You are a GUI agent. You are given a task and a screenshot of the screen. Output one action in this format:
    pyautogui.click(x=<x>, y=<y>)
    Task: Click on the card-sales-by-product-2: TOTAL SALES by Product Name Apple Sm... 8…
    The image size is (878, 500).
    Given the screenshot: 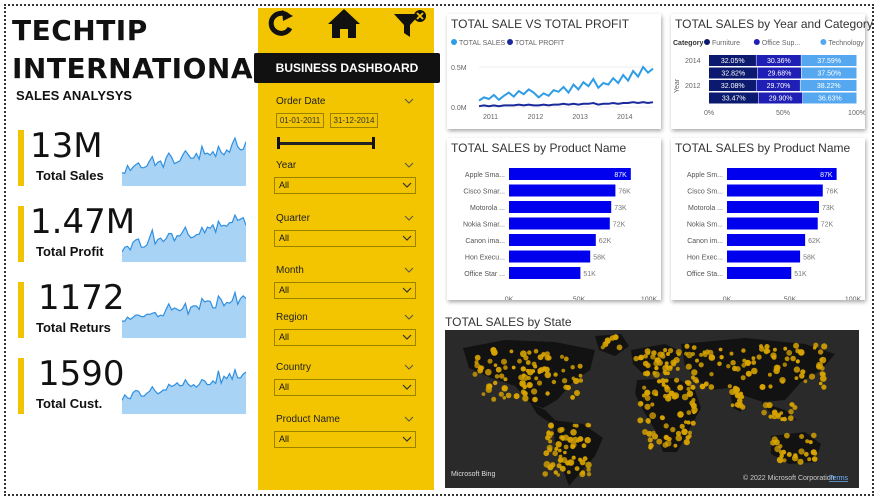 What is the action you would take?
    pyautogui.click(x=768, y=219)
    